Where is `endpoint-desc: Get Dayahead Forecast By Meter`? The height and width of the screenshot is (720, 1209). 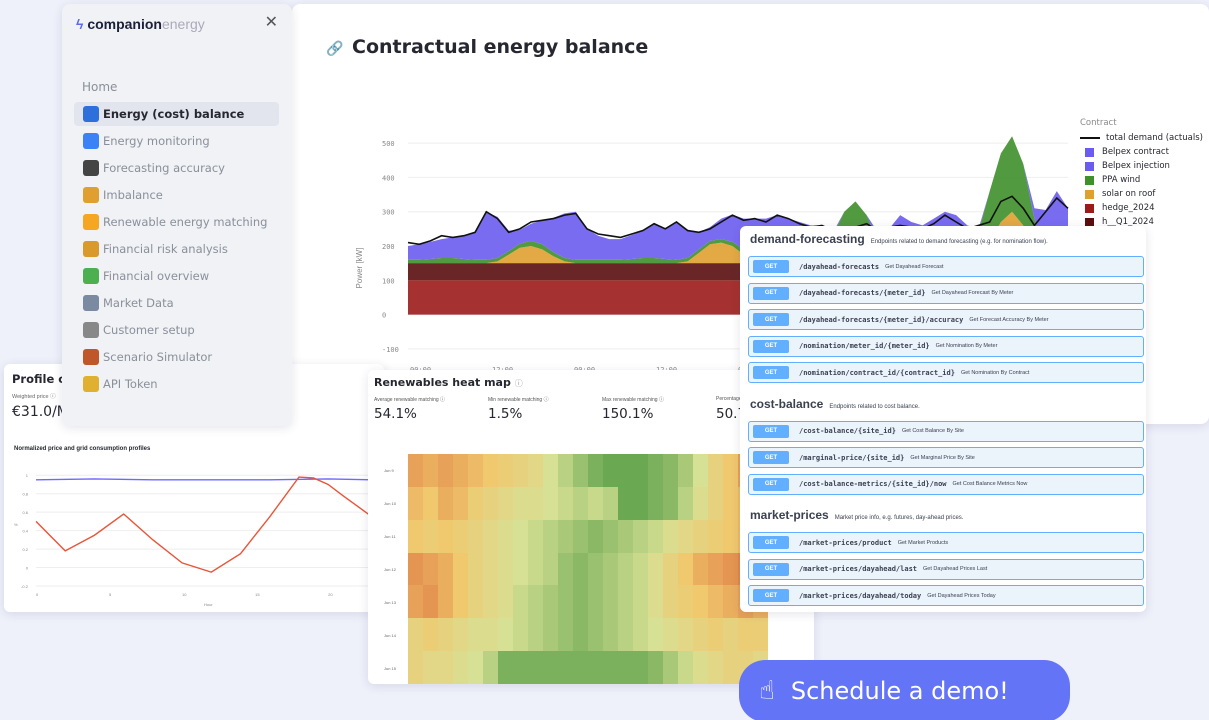 endpoint-desc: Get Dayahead Forecast By Meter is located at coordinates (972, 293).